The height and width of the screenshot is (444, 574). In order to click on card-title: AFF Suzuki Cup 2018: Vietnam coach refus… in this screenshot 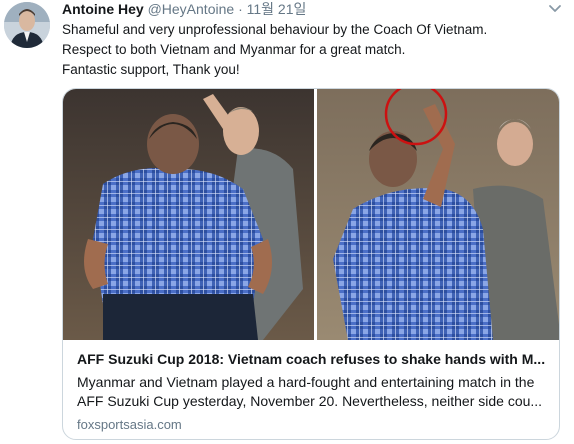, I will do `click(313, 359)`.